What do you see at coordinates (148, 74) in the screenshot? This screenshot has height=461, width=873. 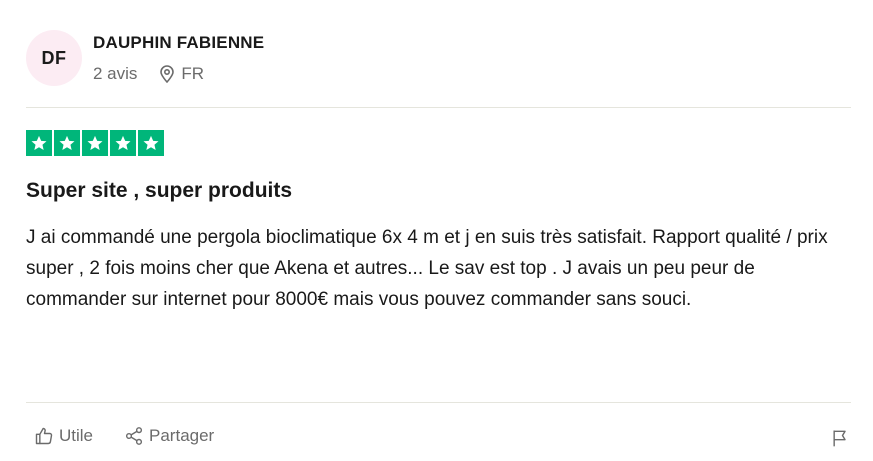 I see `reviewer-meta: 2 avis FR` at bounding box center [148, 74].